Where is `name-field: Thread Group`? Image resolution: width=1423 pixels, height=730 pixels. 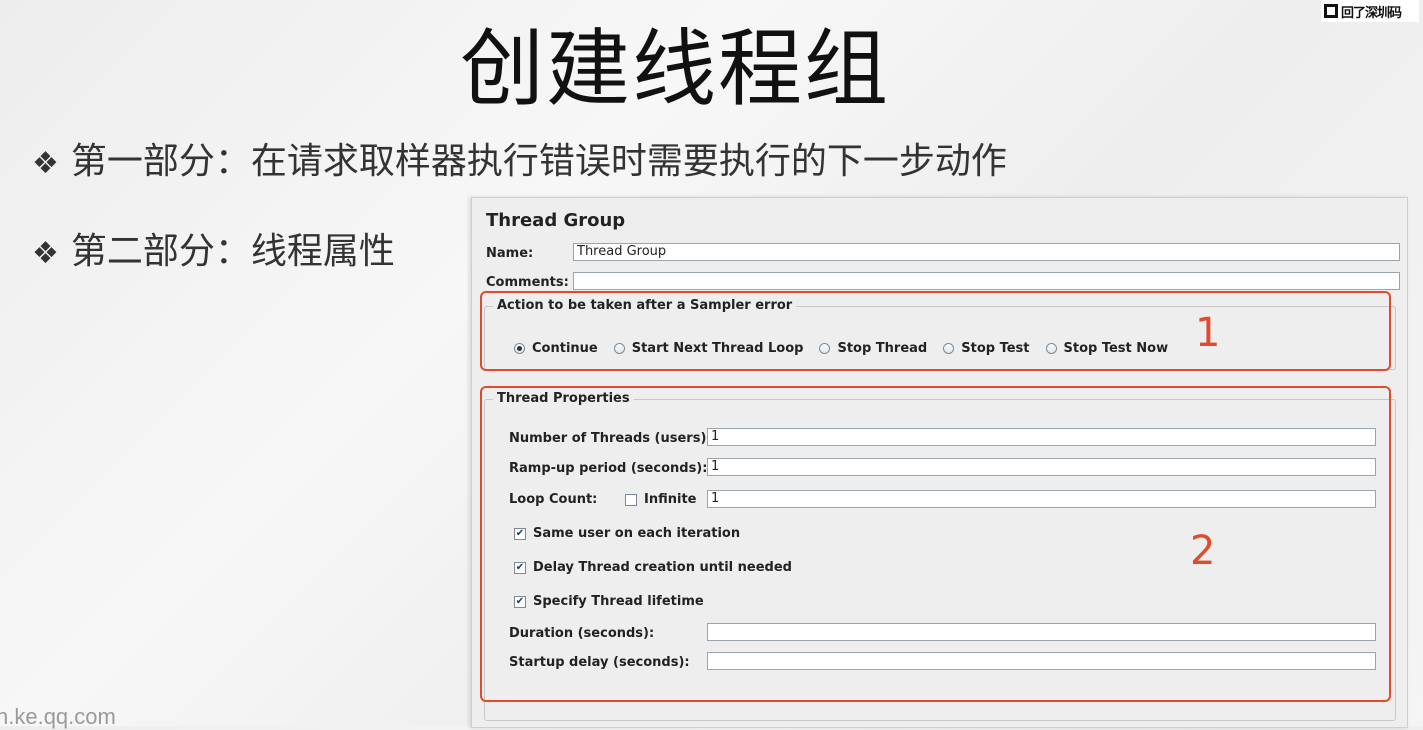
name-field: Thread Group is located at coordinates (986, 252).